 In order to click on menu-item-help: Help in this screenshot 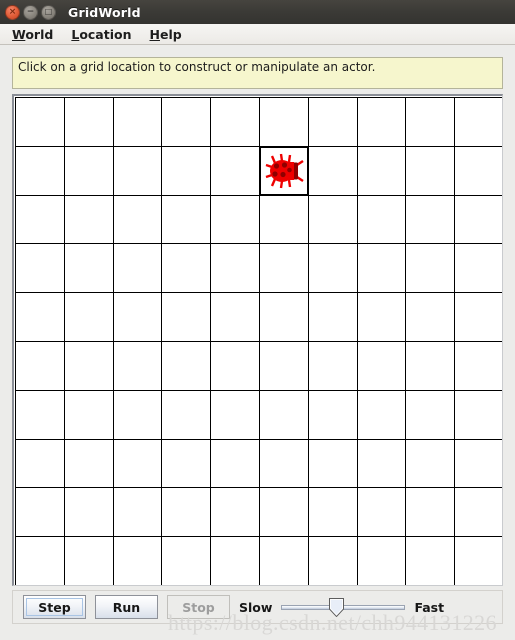, I will do `click(166, 34)`.